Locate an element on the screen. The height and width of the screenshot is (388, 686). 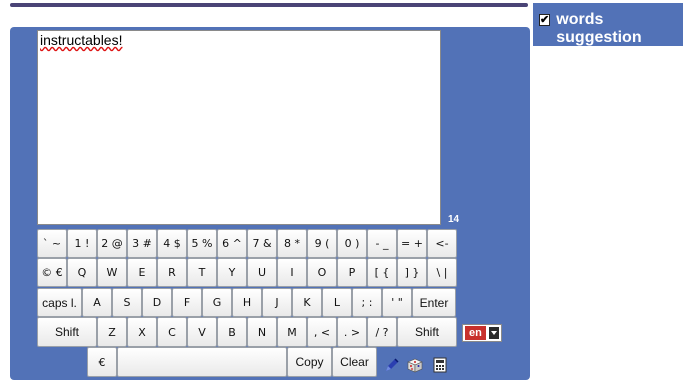
copy-button: Copy is located at coordinates (309, 362).